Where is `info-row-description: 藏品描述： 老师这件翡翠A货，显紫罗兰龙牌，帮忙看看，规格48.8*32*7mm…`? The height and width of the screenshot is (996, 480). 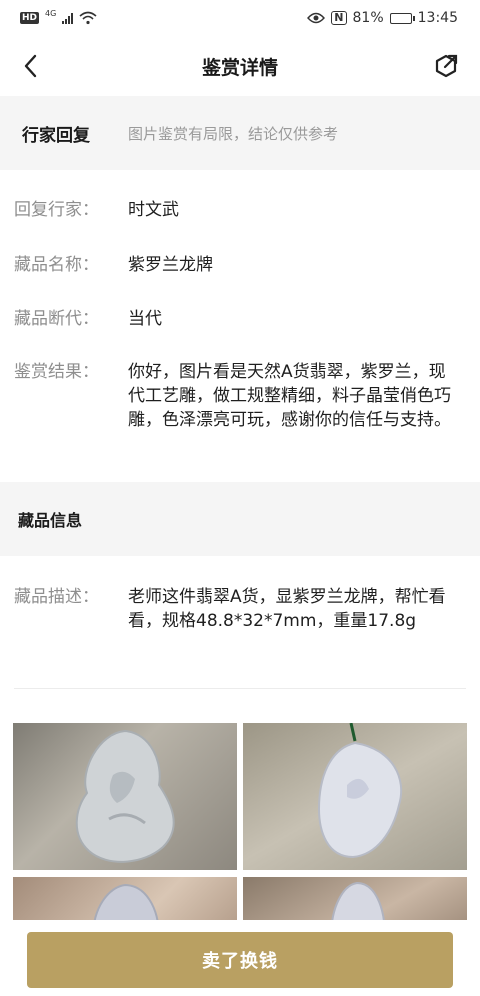 info-row-description: 藏品描述： 老师这件翡翠A货，显紫罗兰龙牌，帮忙看看，规格48.8*32*7mm… is located at coordinates (236, 609).